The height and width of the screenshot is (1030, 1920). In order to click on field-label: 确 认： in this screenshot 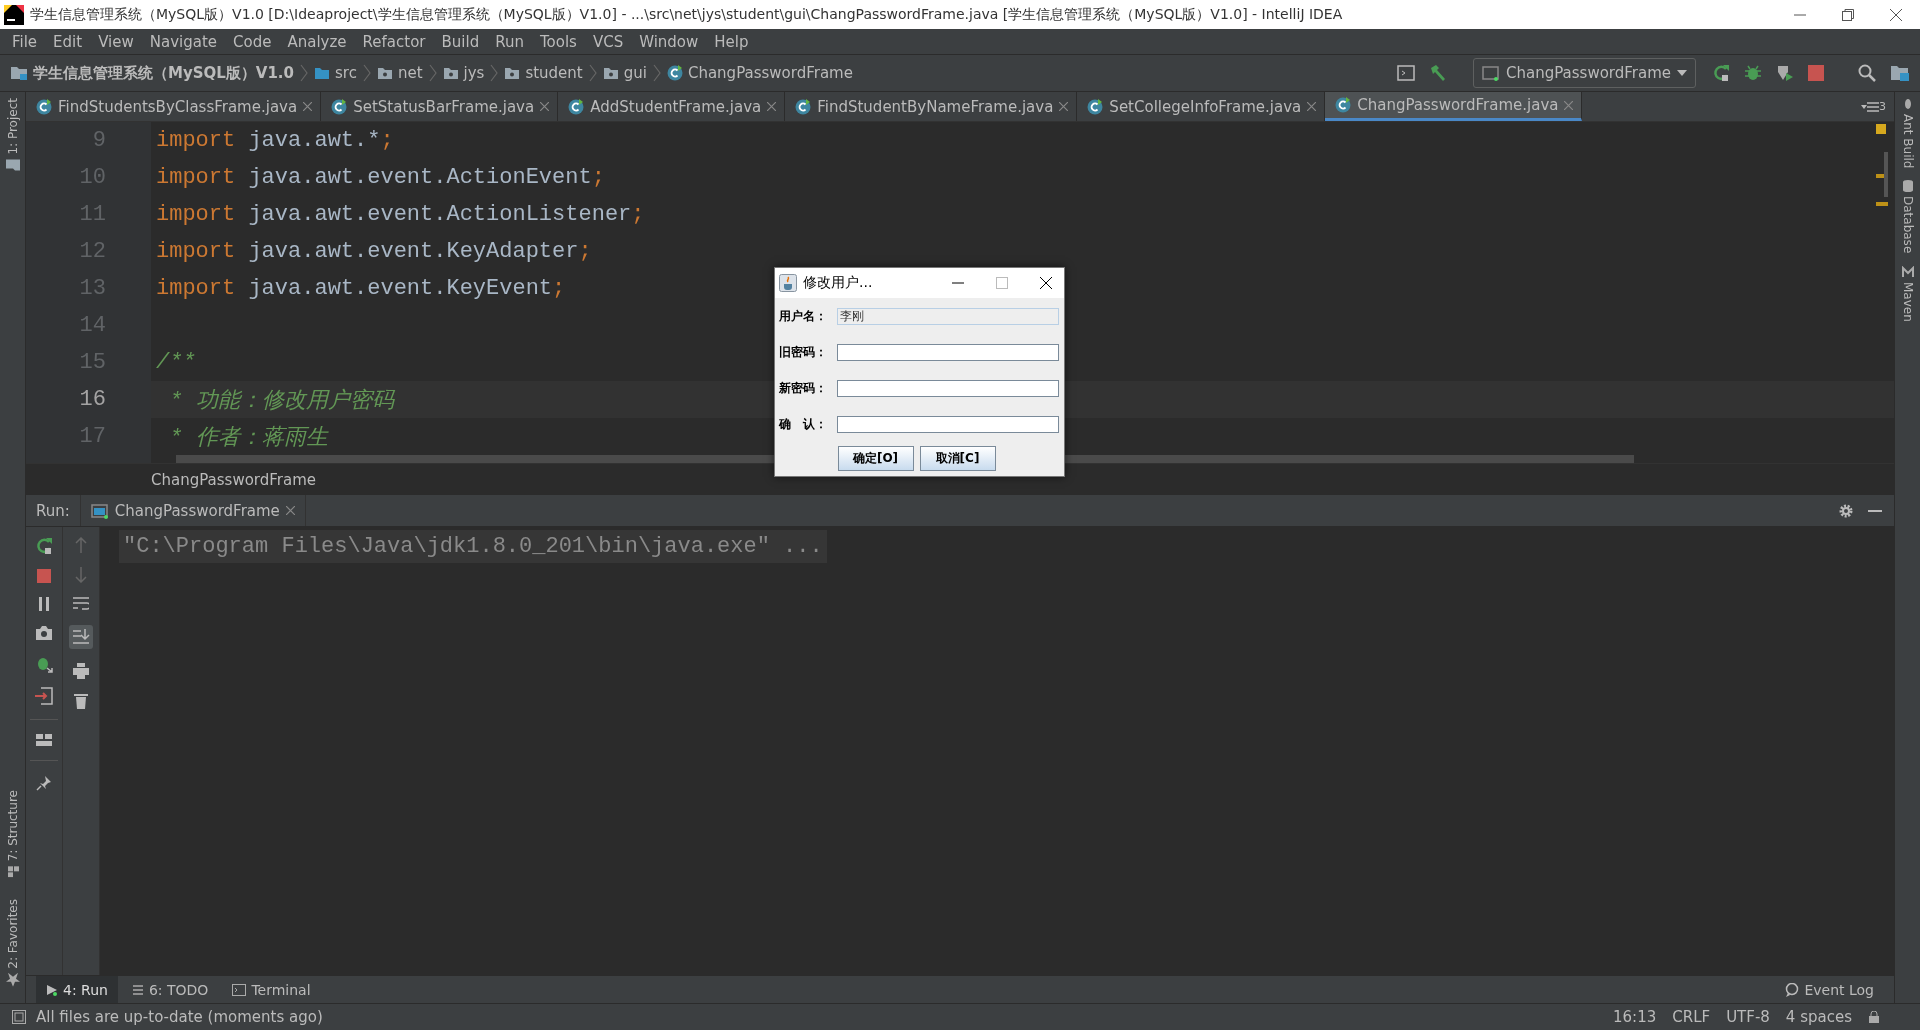, I will do `click(803, 424)`.